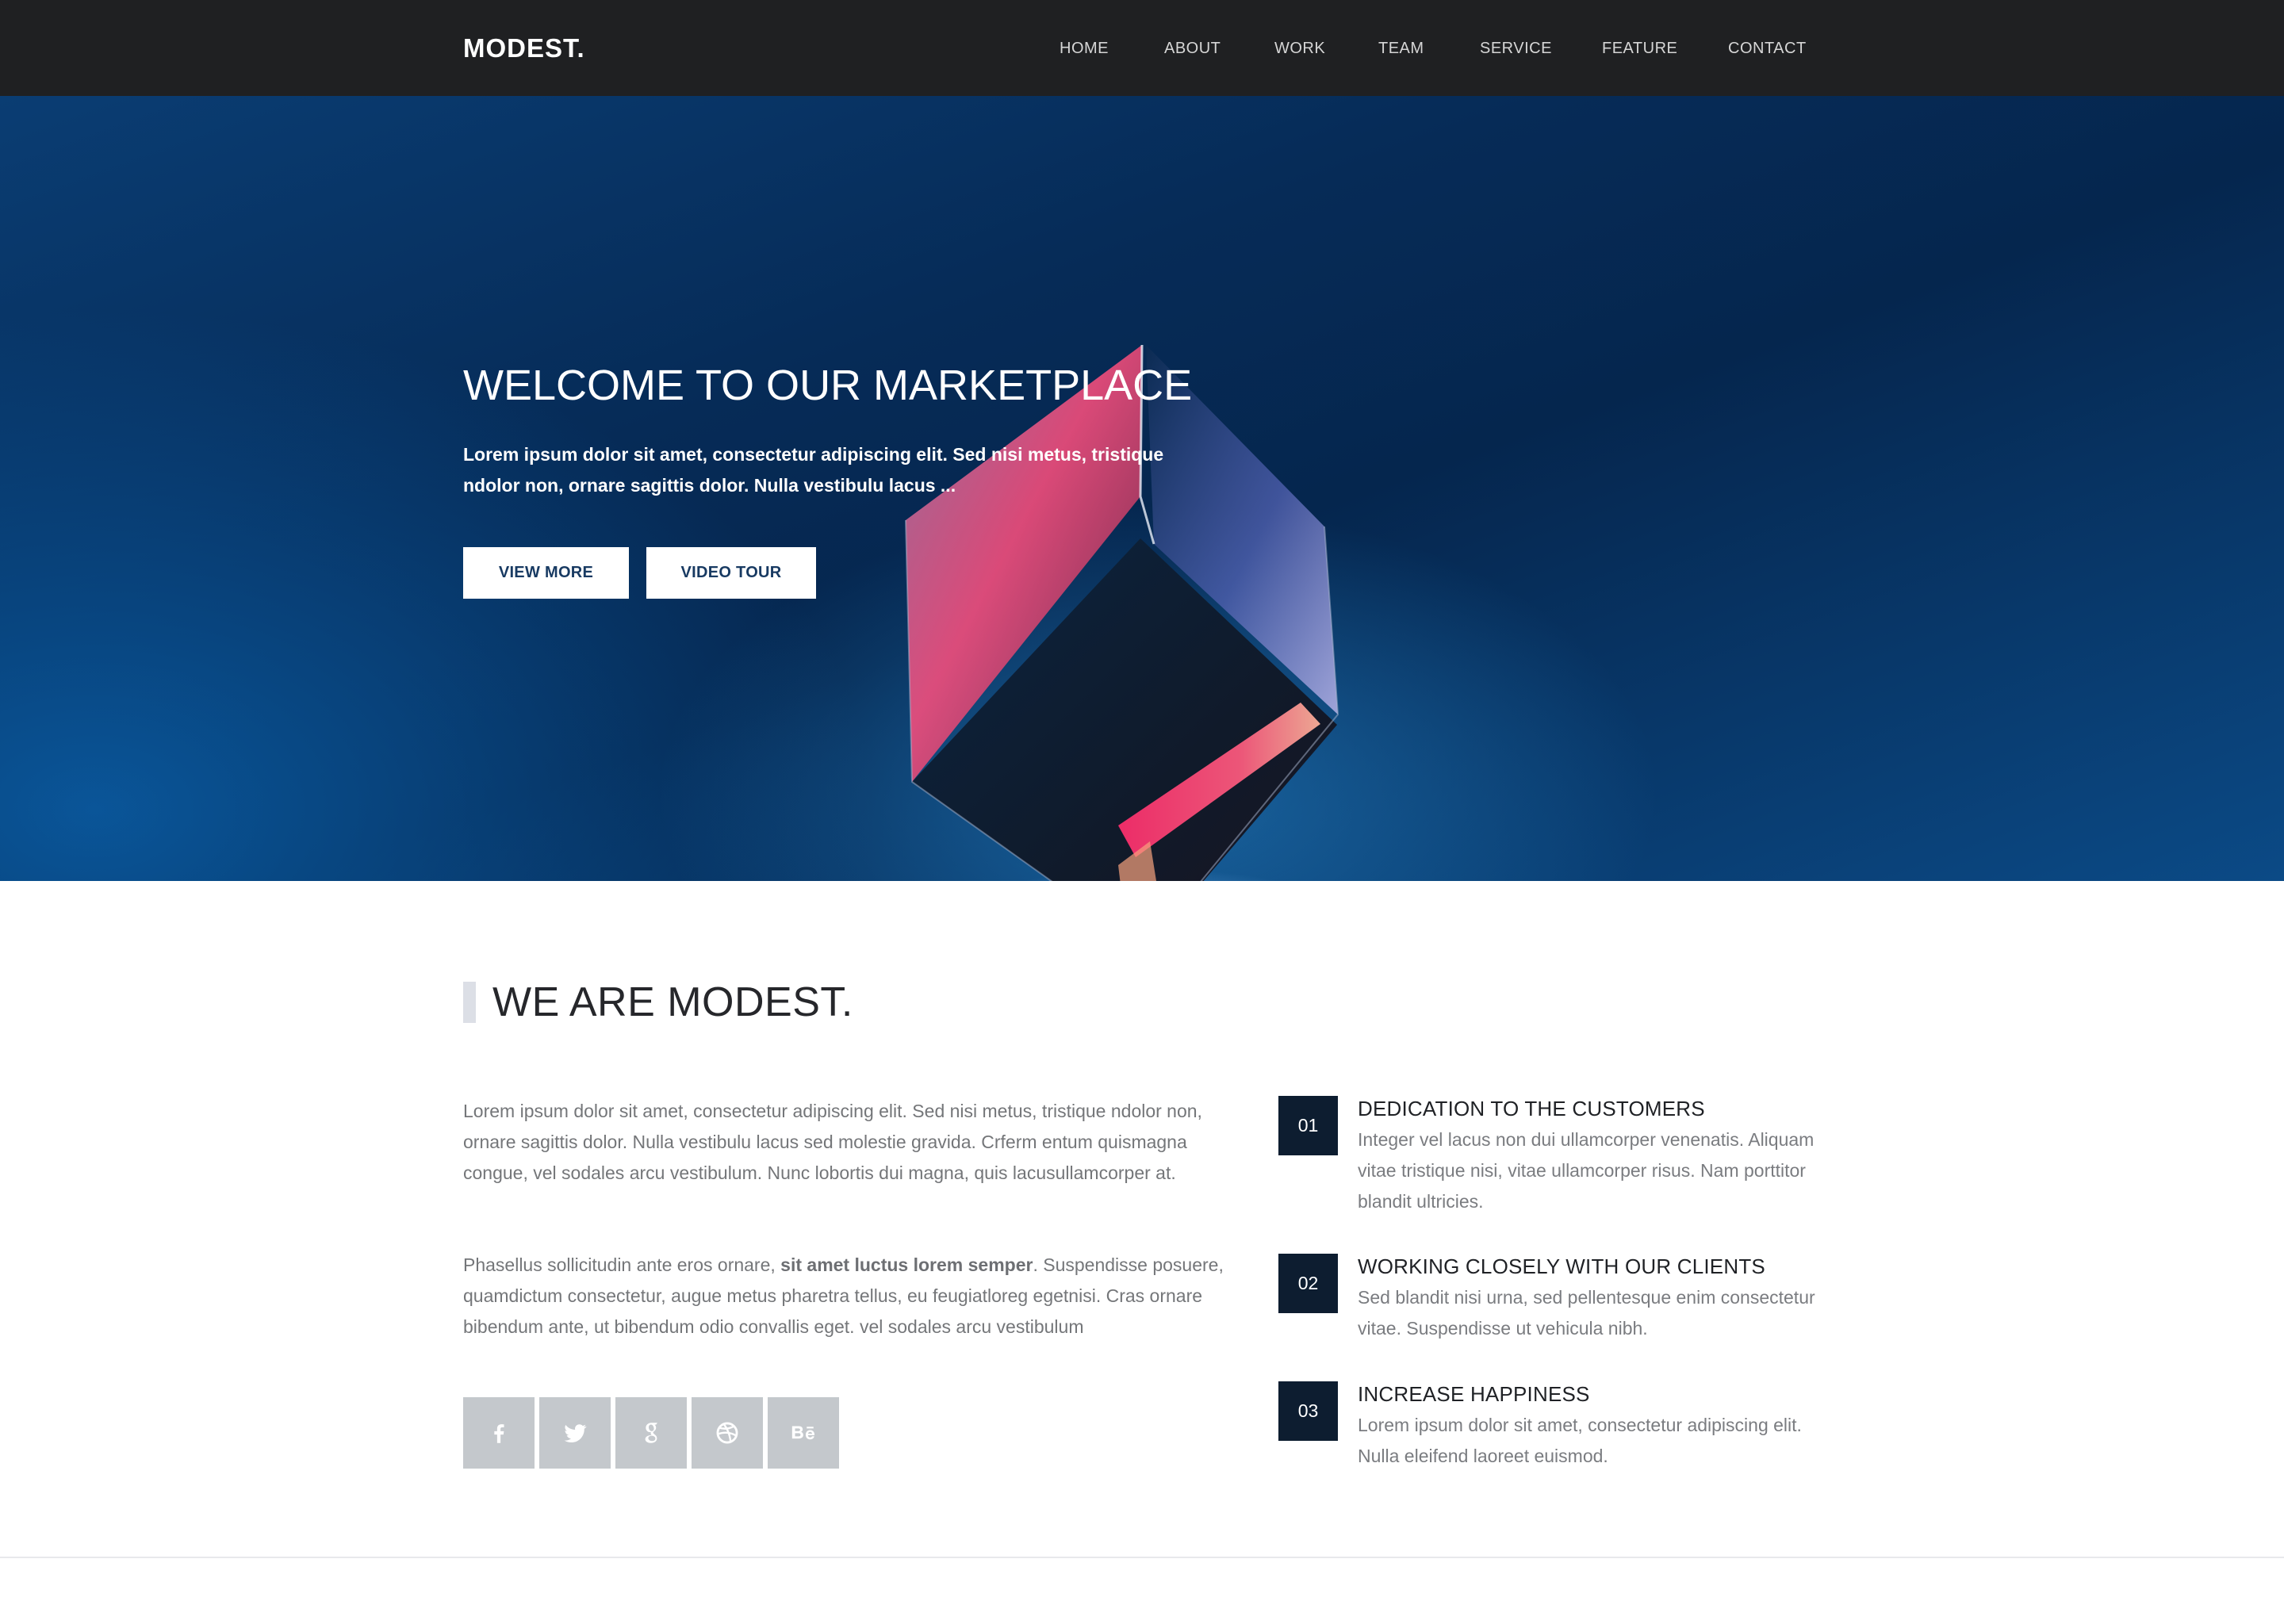 The width and height of the screenshot is (2284, 1624). Describe the element at coordinates (1531, 1108) in the screenshot. I see `feature-title: DEDICATION TO THE CUSTOMERS` at that location.